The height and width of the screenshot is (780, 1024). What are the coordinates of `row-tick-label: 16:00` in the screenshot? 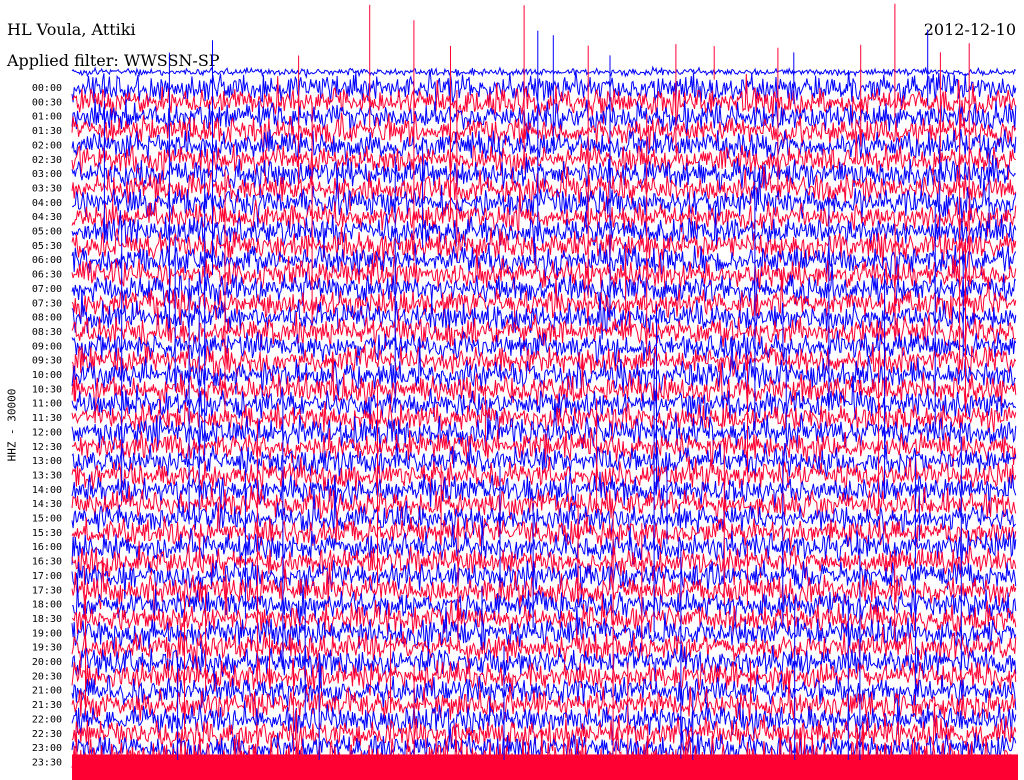 It's located at (47, 547).